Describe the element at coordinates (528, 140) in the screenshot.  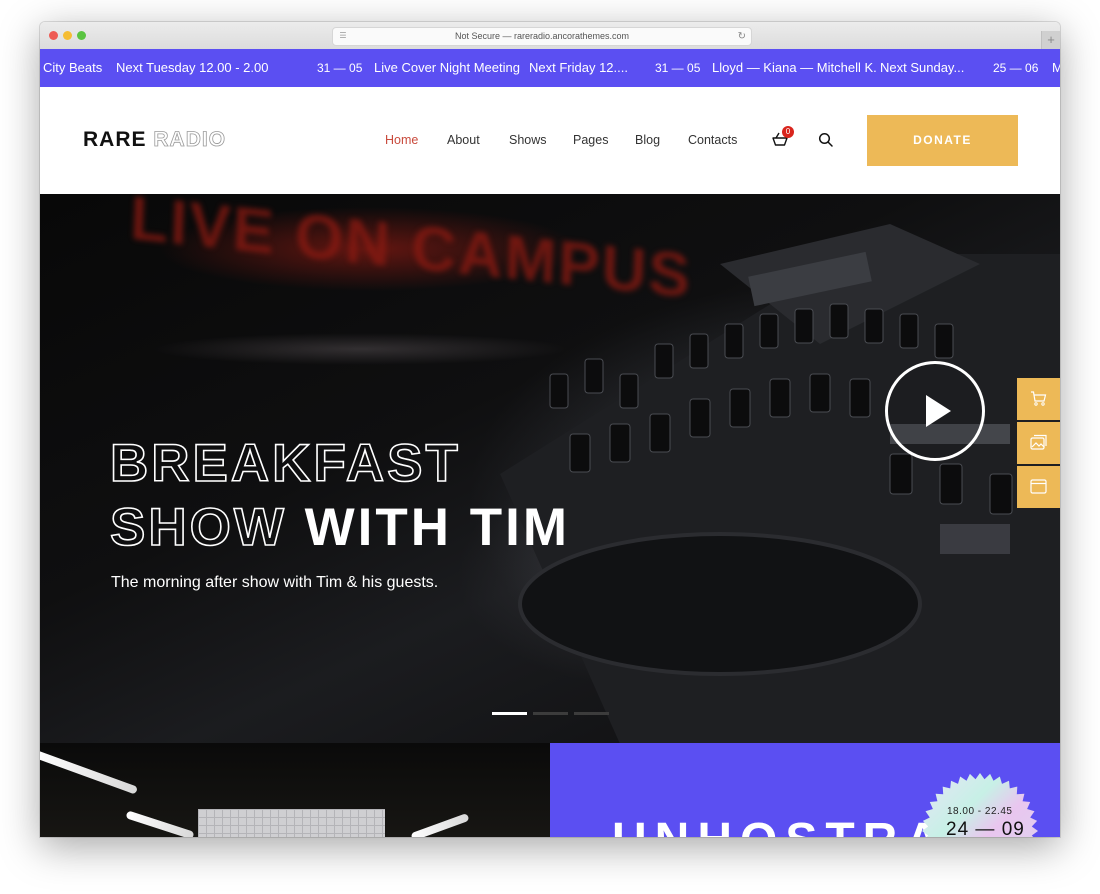
I see `nav-shows: Shows` at that location.